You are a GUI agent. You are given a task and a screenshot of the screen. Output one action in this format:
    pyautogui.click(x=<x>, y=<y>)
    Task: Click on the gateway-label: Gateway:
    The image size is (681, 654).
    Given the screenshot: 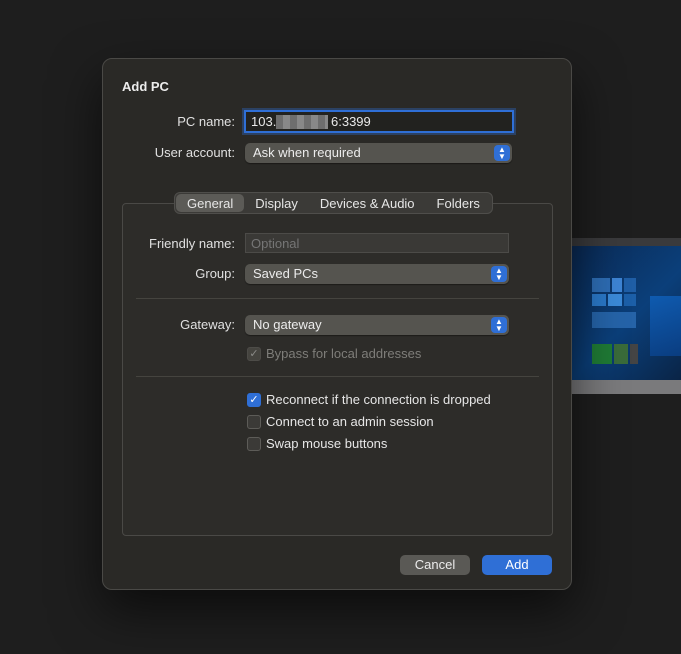 What is the action you would take?
    pyautogui.click(x=207, y=324)
    